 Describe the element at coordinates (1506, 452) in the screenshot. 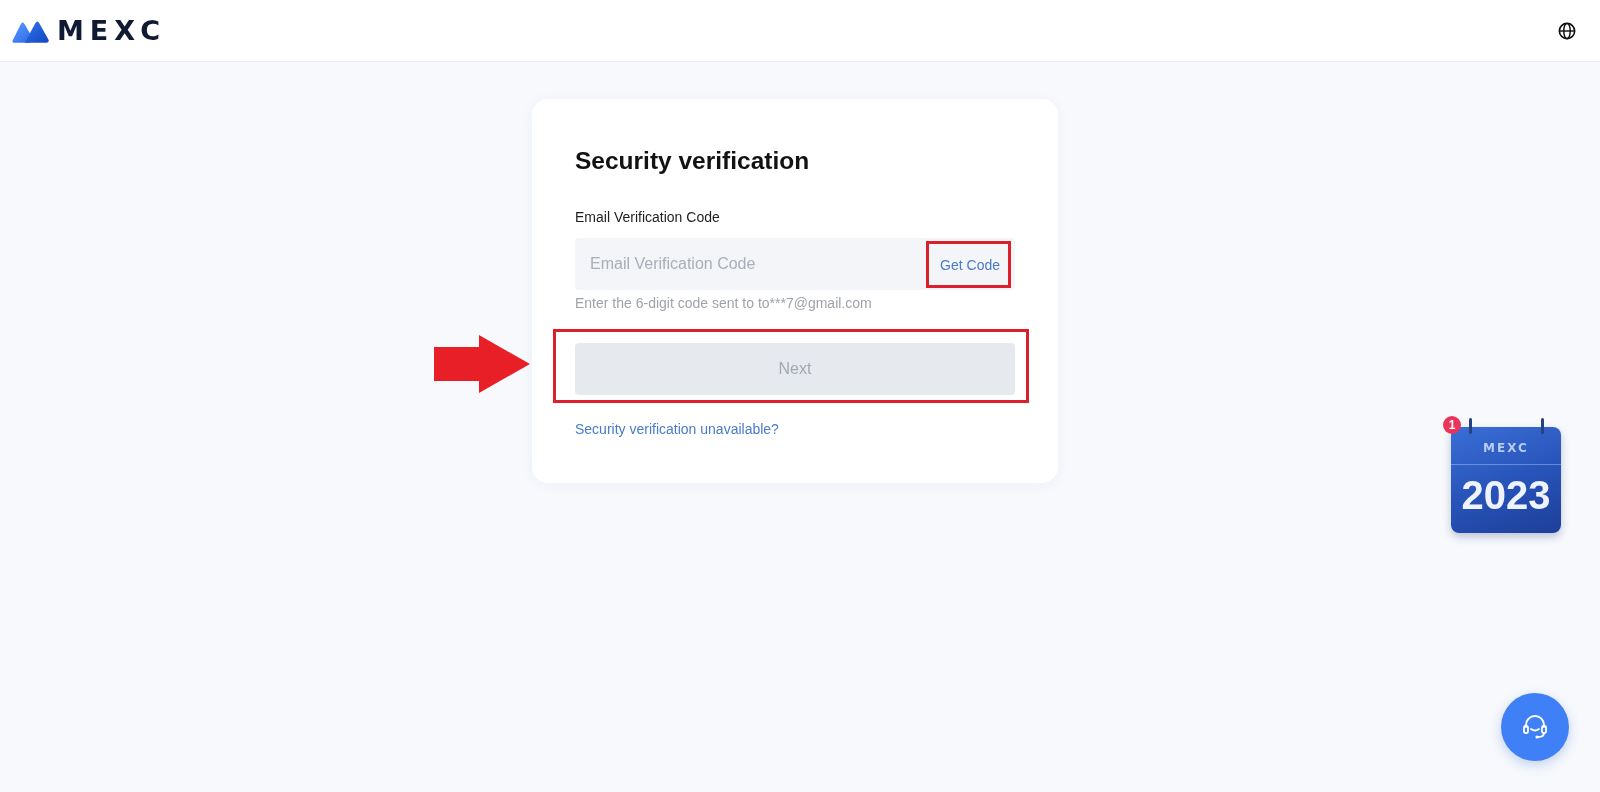

I see `calendar-brand-text: MEXC` at that location.